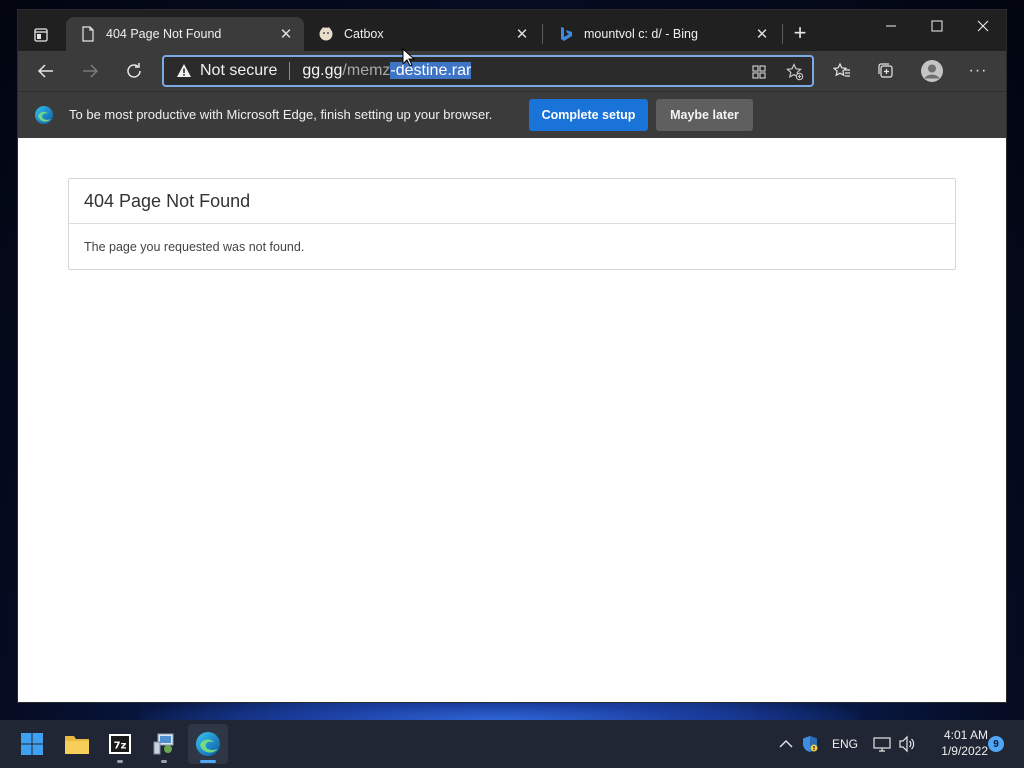 The height and width of the screenshot is (768, 1024). I want to click on maximize-icon, so click(937, 26).